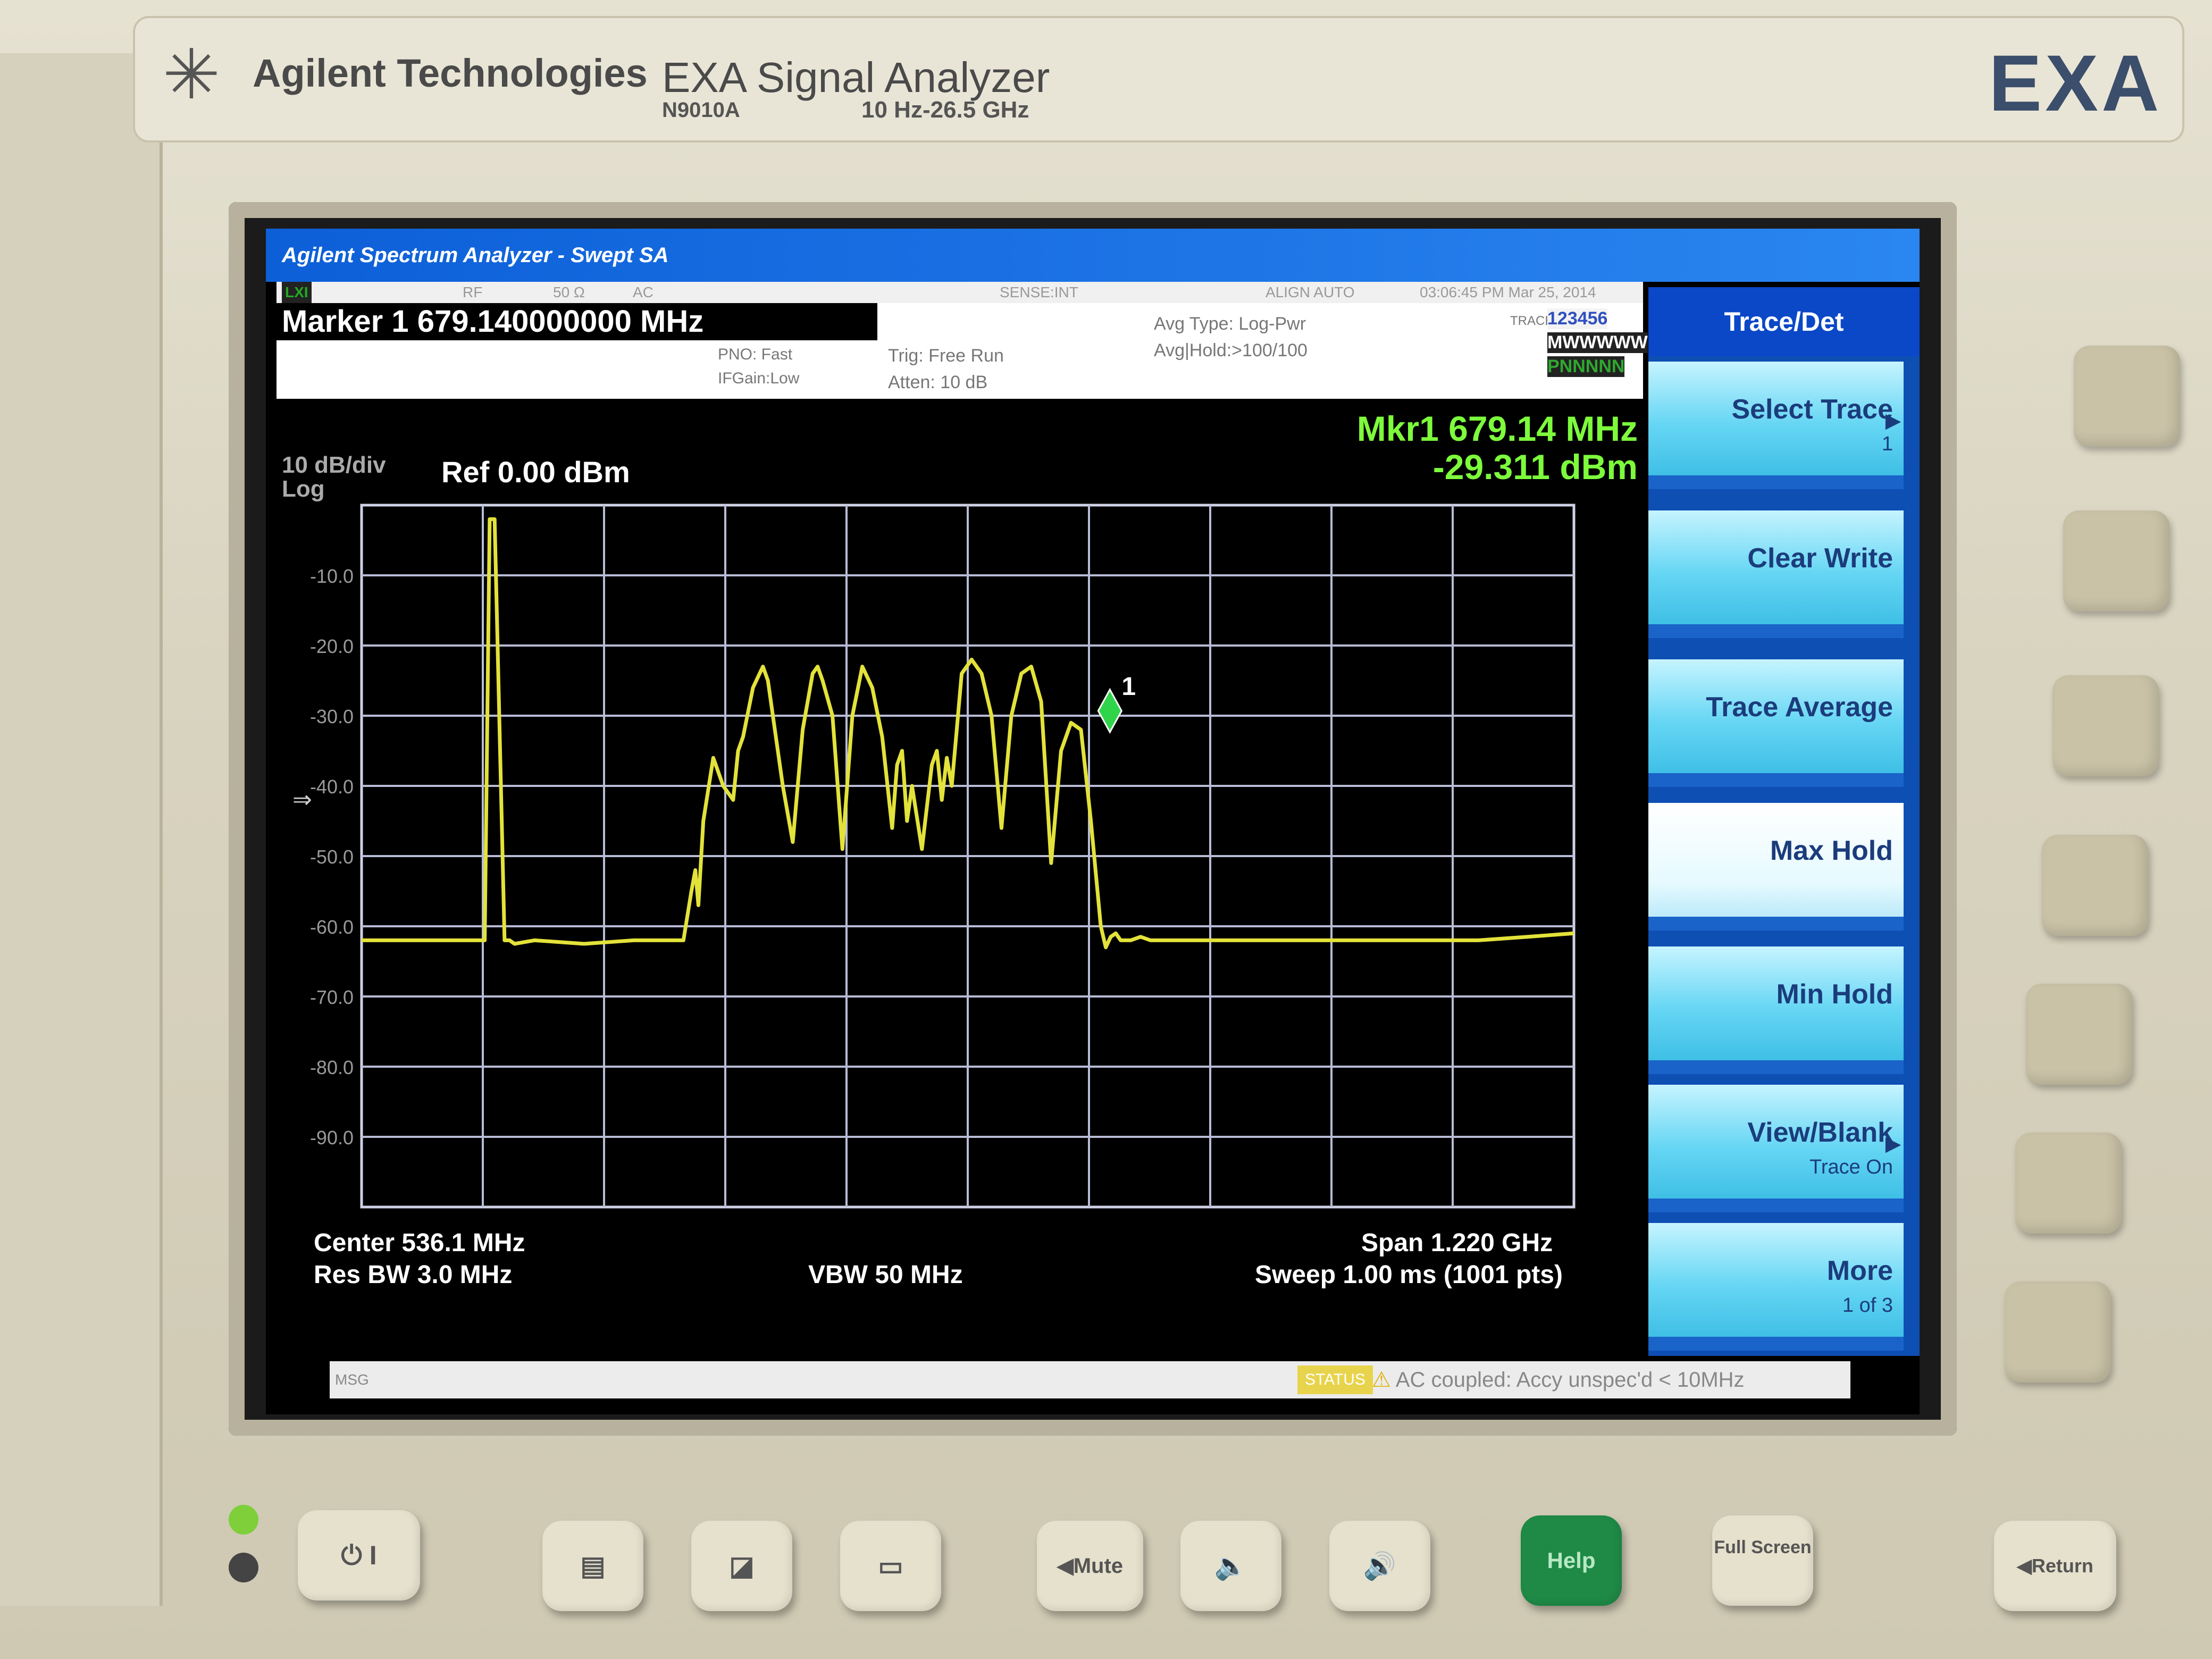  What do you see at coordinates (473, 292) in the screenshot?
I see `rf-input-label: RF` at bounding box center [473, 292].